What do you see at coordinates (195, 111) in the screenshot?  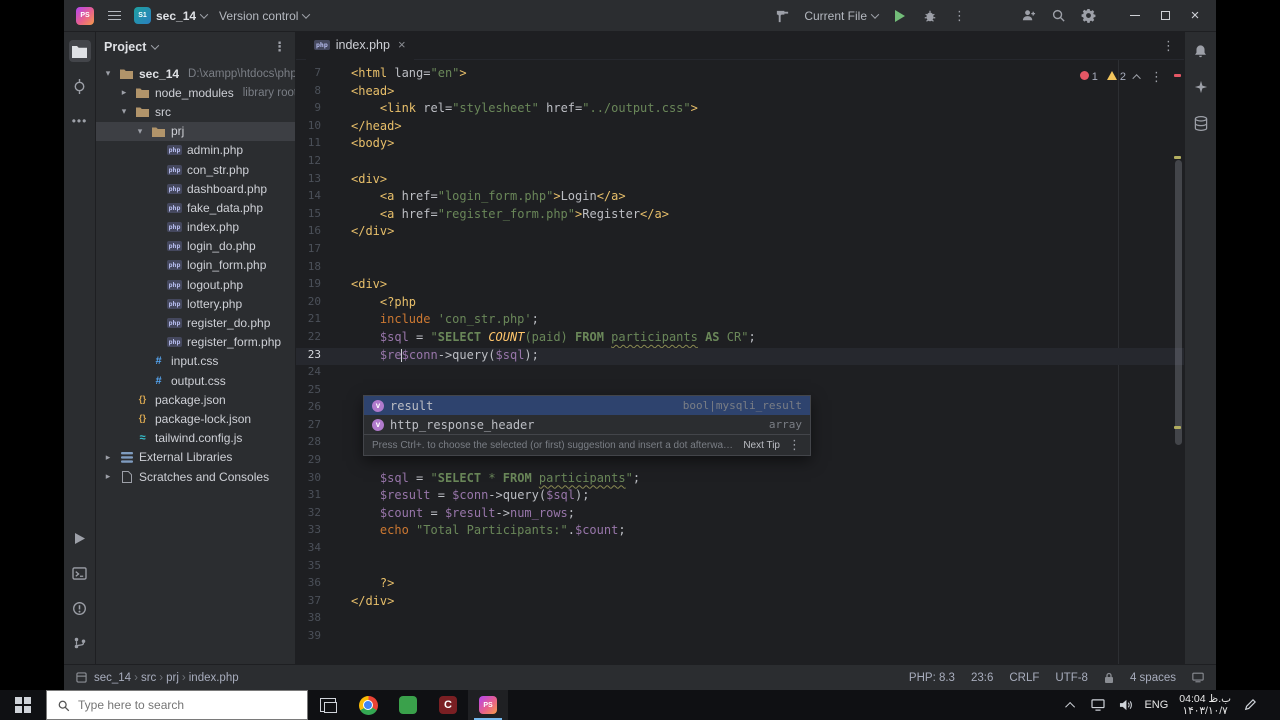 I see `tree-item-src: ▾ src` at bounding box center [195, 111].